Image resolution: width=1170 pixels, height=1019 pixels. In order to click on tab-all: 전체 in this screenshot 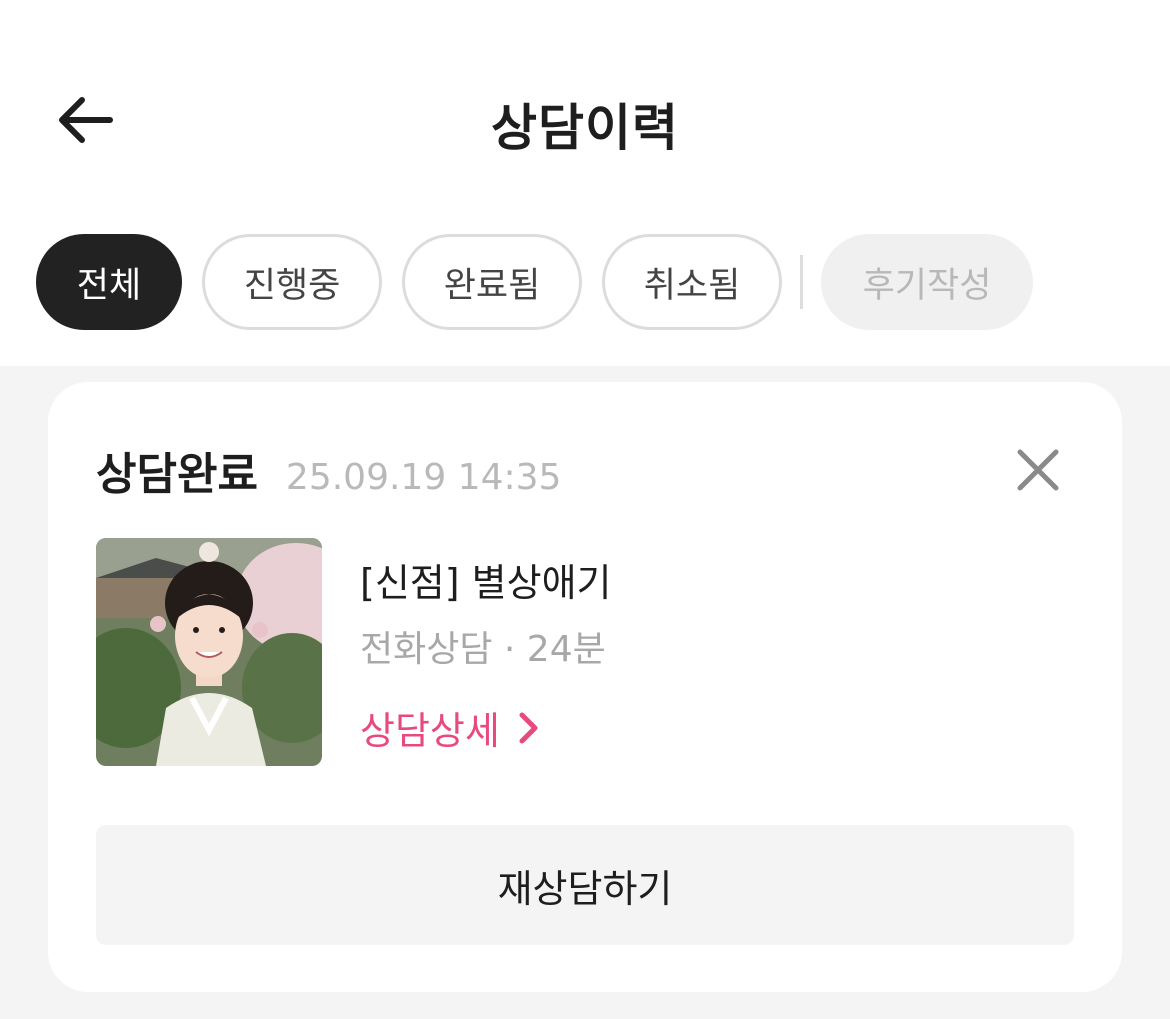, I will do `click(109, 282)`.